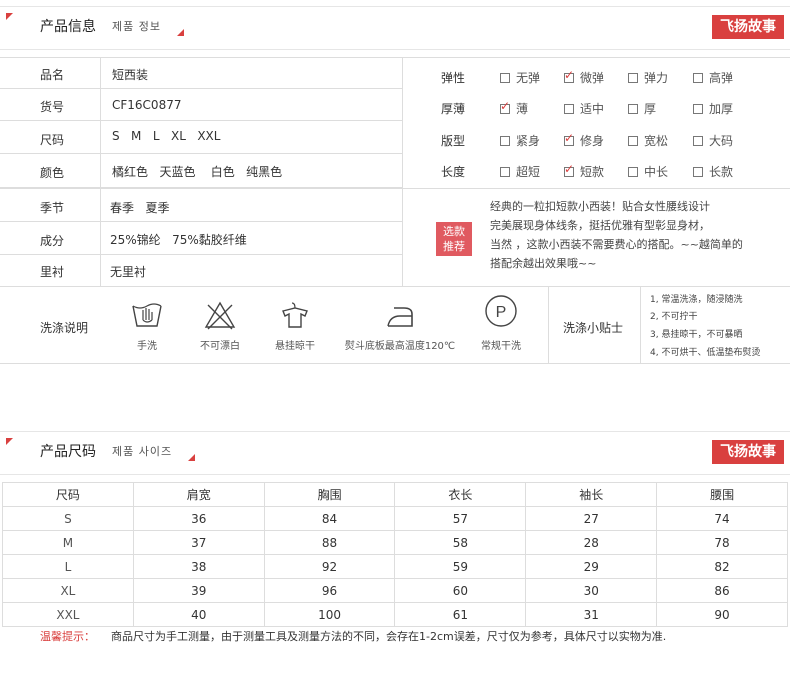 The height and width of the screenshot is (677, 790). I want to click on option: 大码, so click(713, 140).